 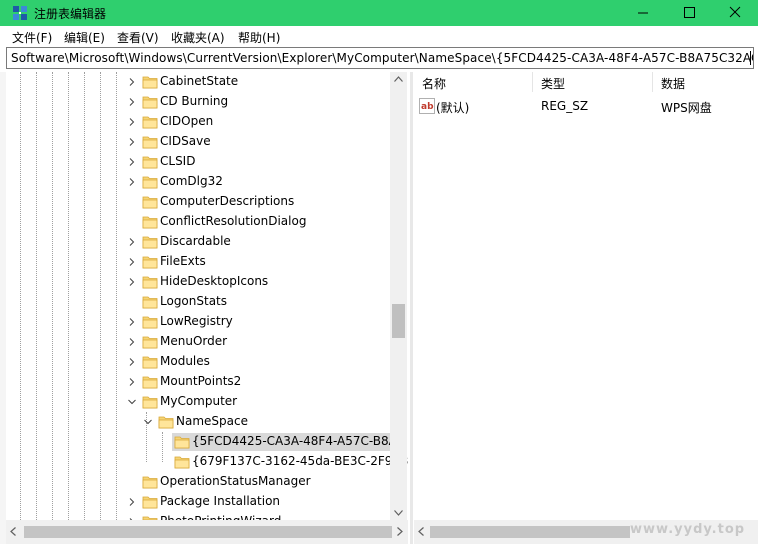 I want to click on maximize-button, so click(x=689, y=13).